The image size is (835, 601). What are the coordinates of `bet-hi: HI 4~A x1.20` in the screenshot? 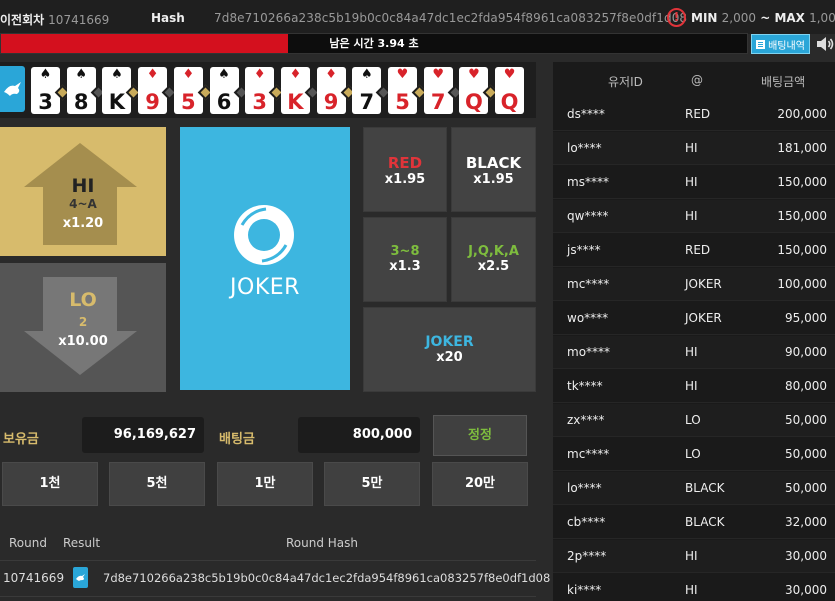 It's located at (83, 191).